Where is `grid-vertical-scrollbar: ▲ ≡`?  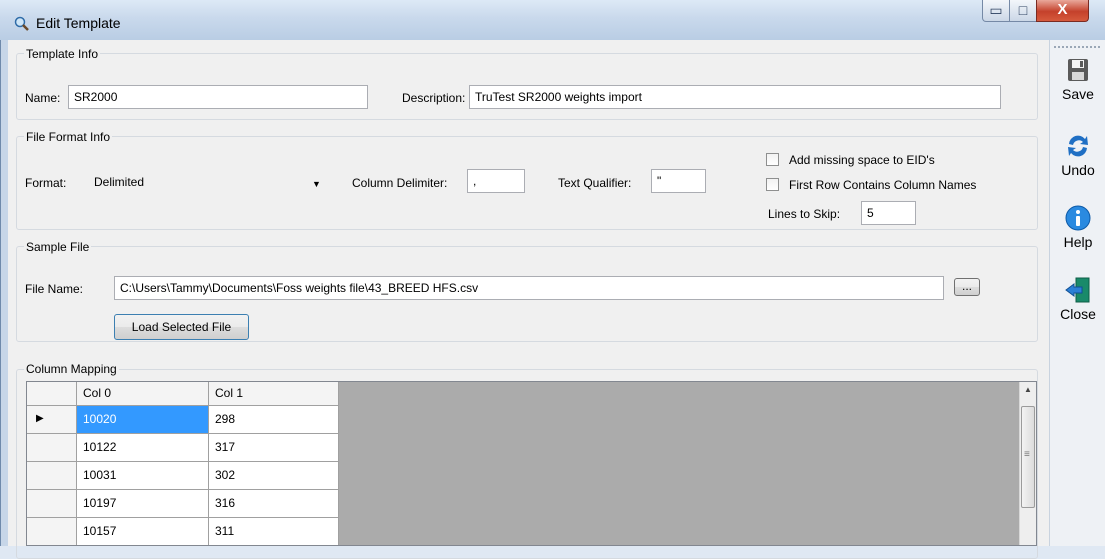 grid-vertical-scrollbar: ▲ ≡ is located at coordinates (1027, 463).